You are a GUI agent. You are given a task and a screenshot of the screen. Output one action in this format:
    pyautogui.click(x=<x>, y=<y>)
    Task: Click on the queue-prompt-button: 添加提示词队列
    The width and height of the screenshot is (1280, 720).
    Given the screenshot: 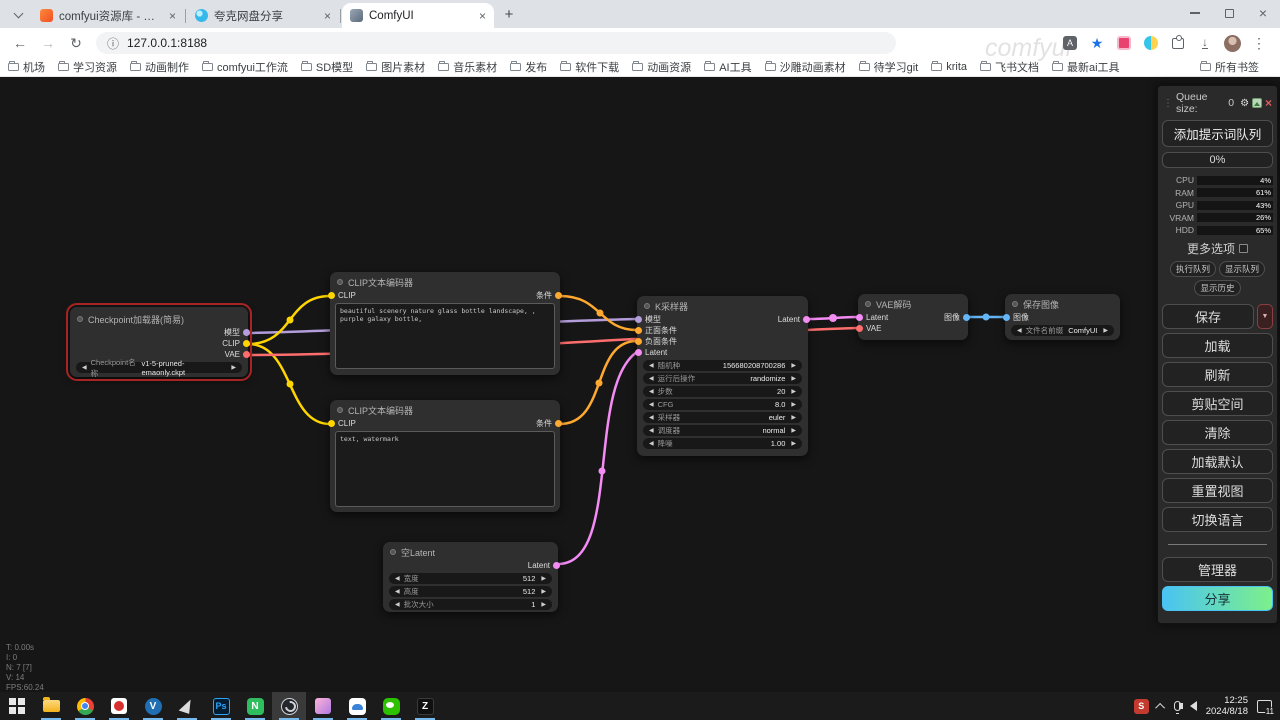 What is the action you would take?
    pyautogui.click(x=1217, y=133)
    